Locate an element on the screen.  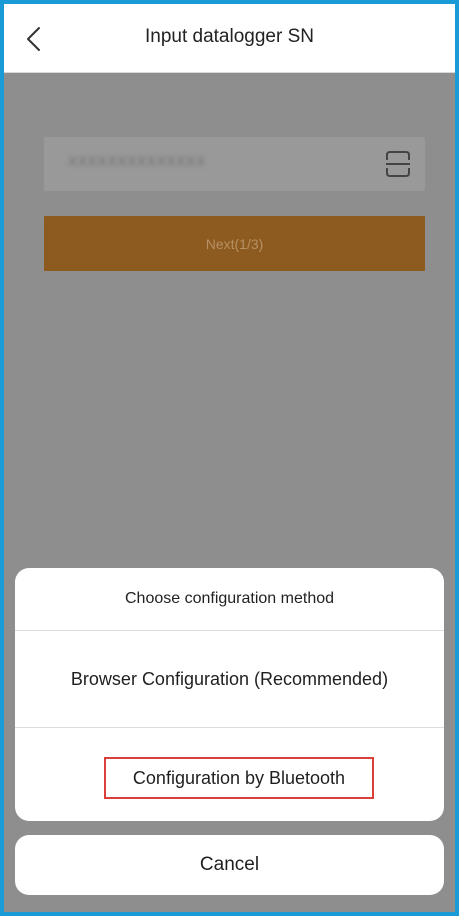
bluetooth-configuration-option: Configuration by Bluetooth is located at coordinates (229, 774).